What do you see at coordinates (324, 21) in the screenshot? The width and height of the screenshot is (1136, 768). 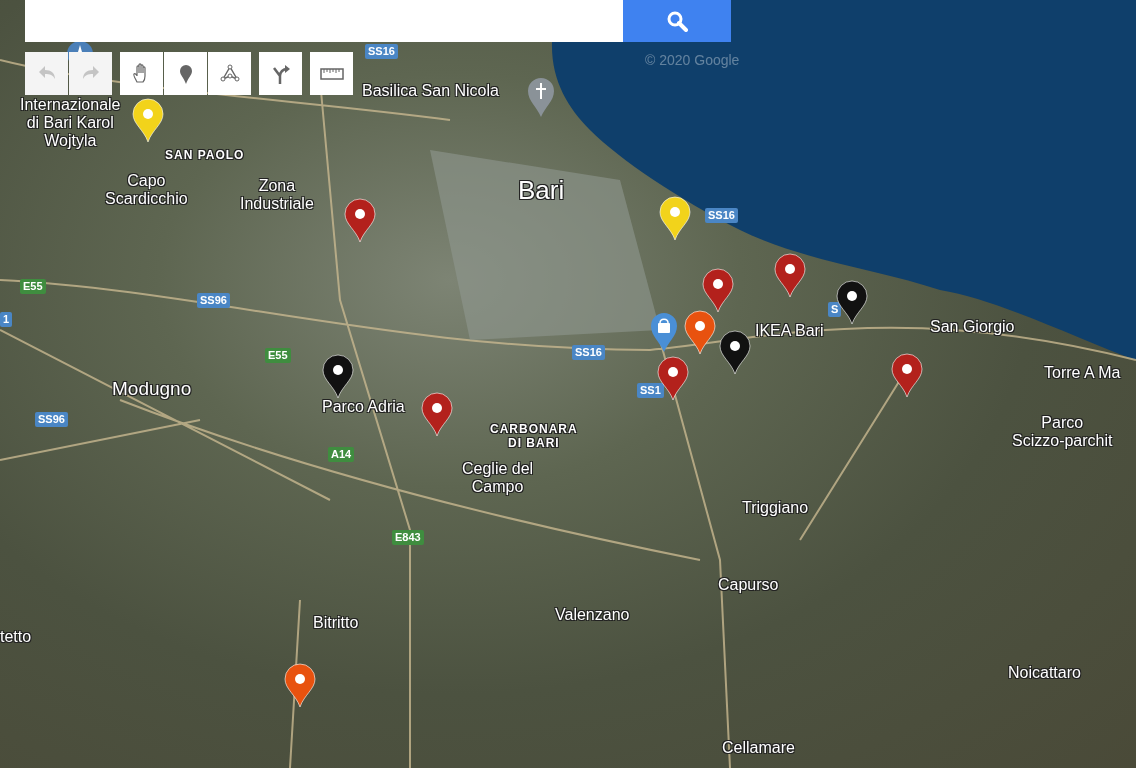 I see `search-field` at bounding box center [324, 21].